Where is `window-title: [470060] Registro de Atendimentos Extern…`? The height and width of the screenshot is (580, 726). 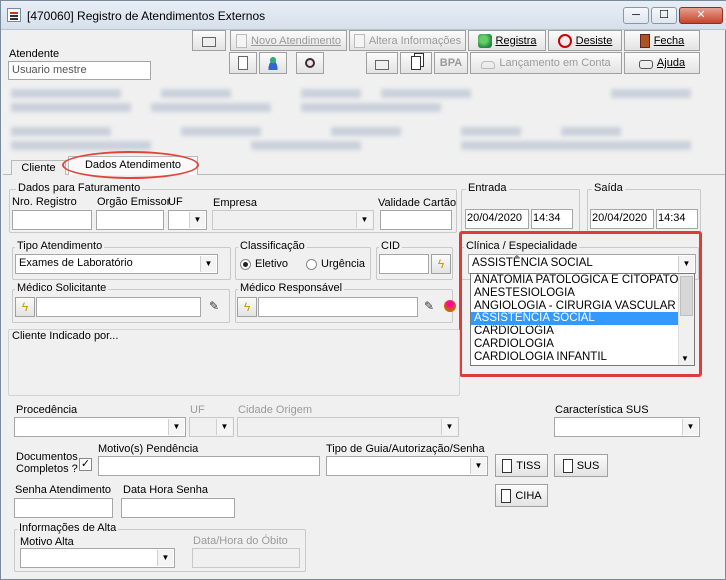 window-title: [470060] Registro de Atendimentos Extern… is located at coordinates (146, 16).